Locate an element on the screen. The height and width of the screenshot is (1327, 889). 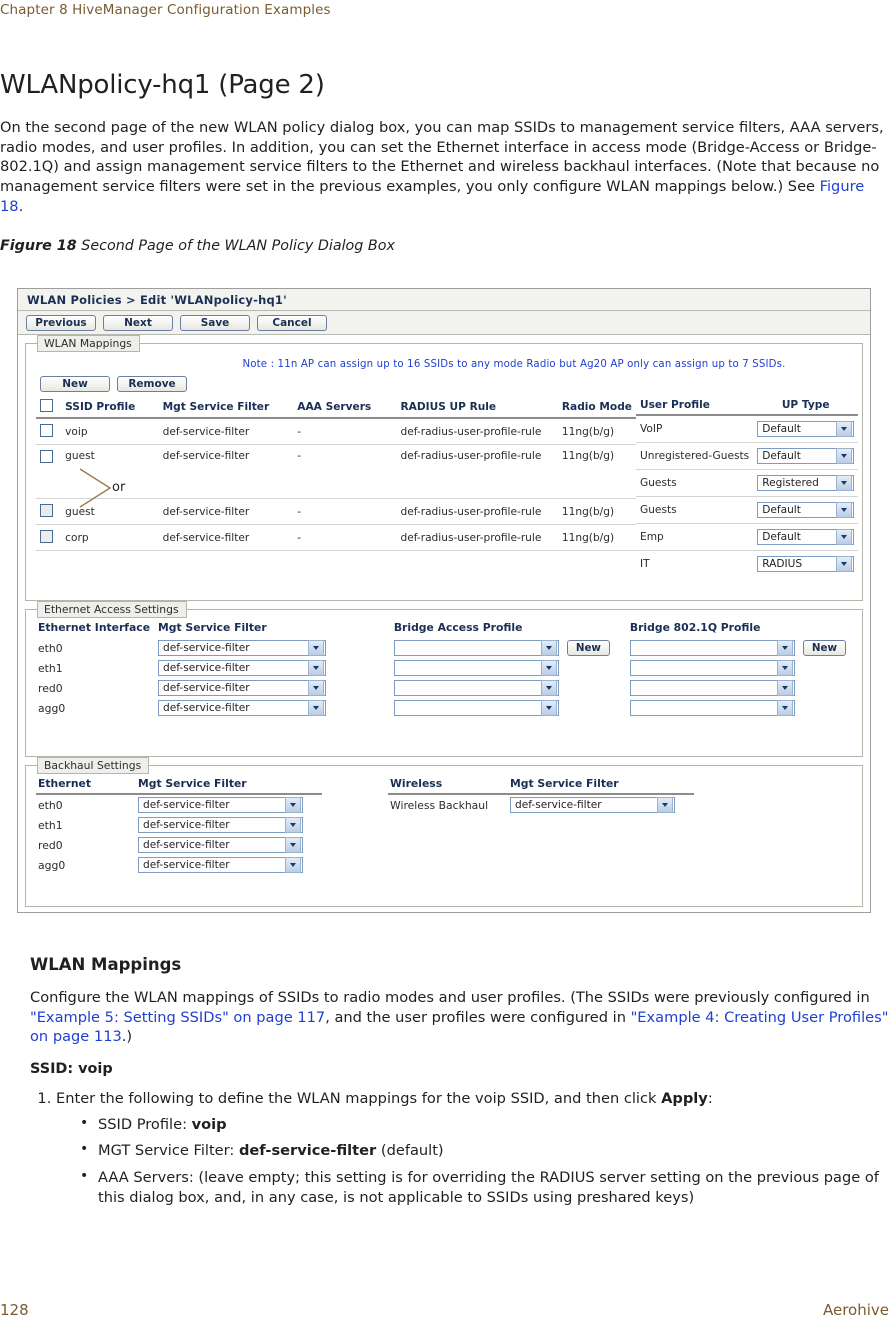
dialog-titlebar: WLAN Policies > Edit 'WLANpolicy-hq1' is located at coordinates (444, 300).